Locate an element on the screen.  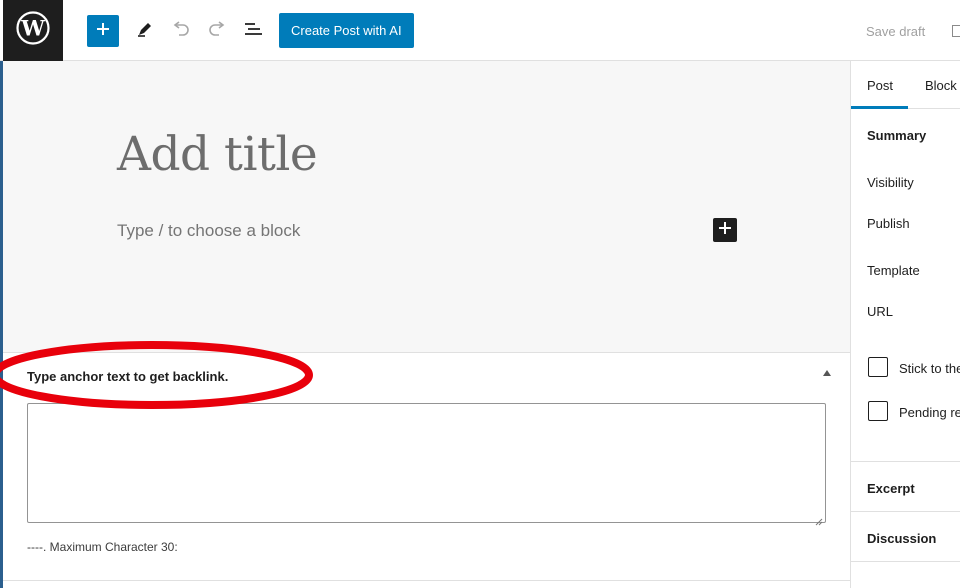
default-block-appender: Type / to choose a block is located at coordinates (208, 231).